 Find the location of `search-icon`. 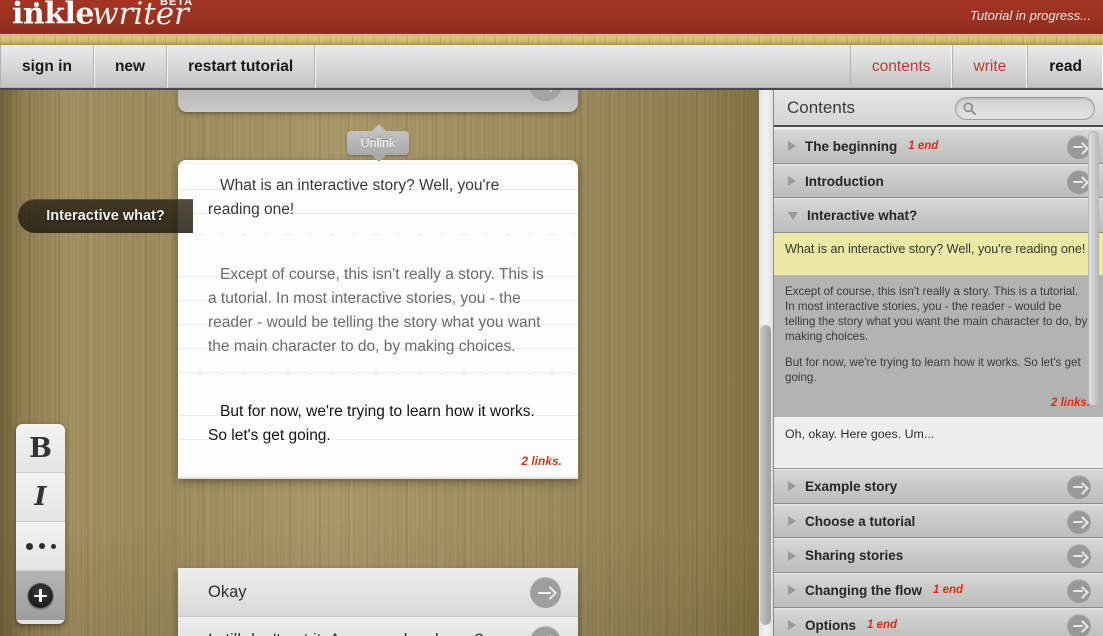

search-icon is located at coordinates (969, 108).